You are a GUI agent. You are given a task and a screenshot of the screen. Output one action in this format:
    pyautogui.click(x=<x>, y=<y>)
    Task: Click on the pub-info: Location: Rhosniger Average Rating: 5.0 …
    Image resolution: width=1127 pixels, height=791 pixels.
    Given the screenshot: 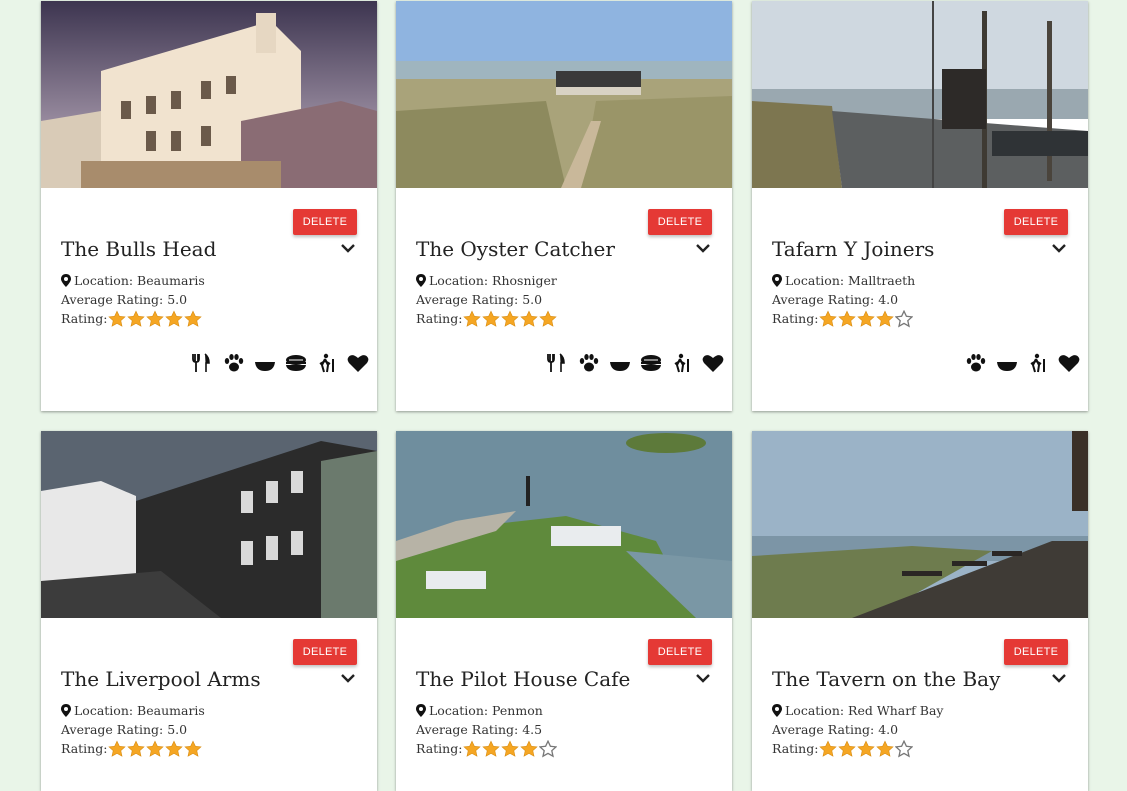 What is the action you would take?
    pyautogui.click(x=487, y=299)
    